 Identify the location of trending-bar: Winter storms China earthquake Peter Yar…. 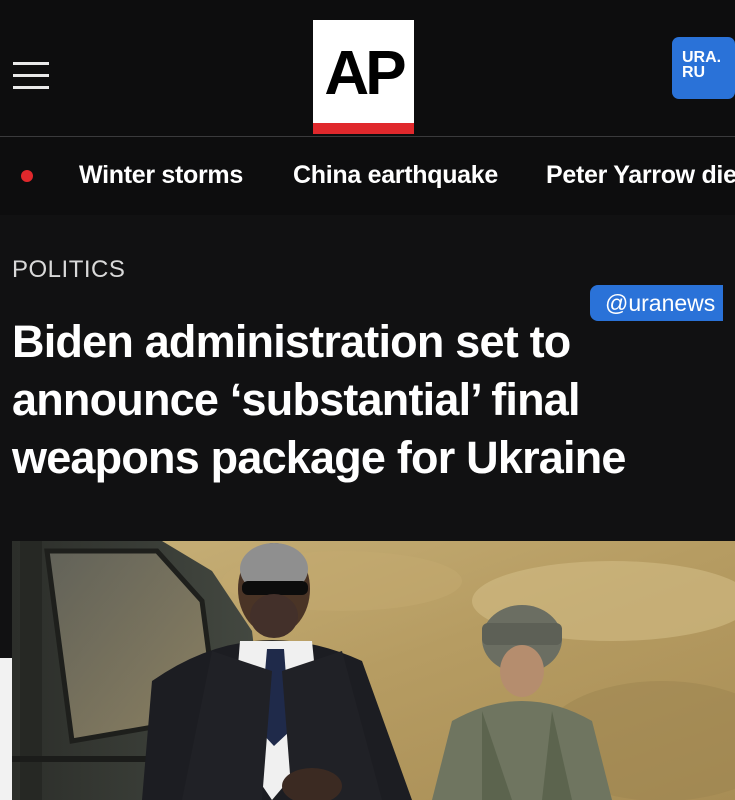
(367, 176).